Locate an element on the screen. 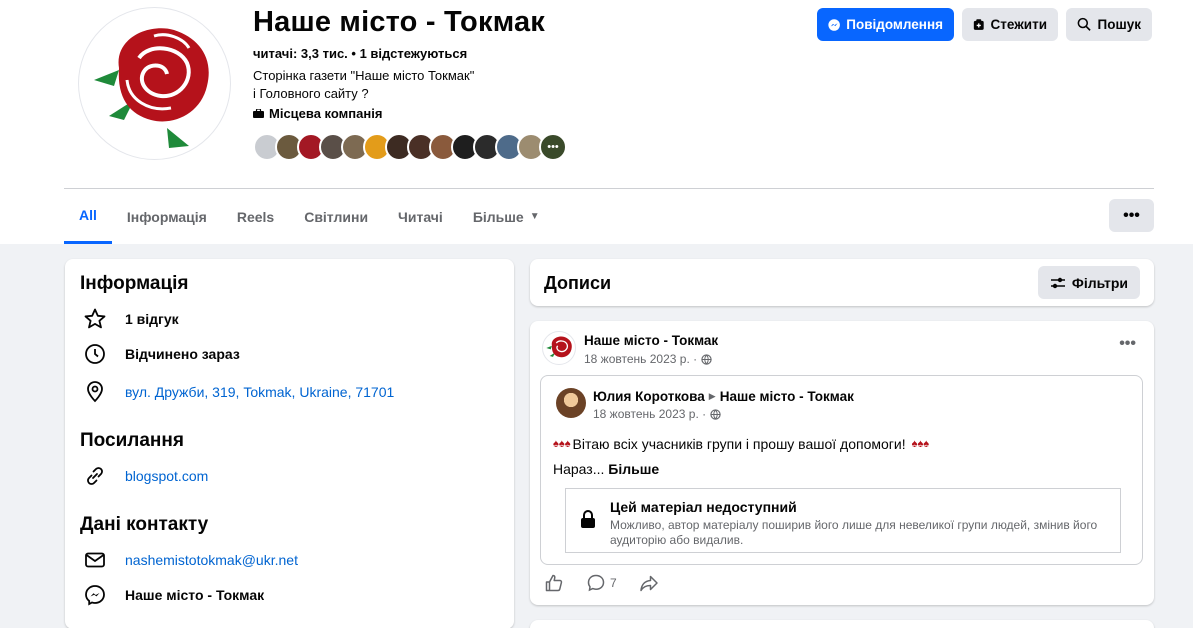 The height and width of the screenshot is (628, 1193). website-row: blogspot.com is located at coordinates (145, 476).